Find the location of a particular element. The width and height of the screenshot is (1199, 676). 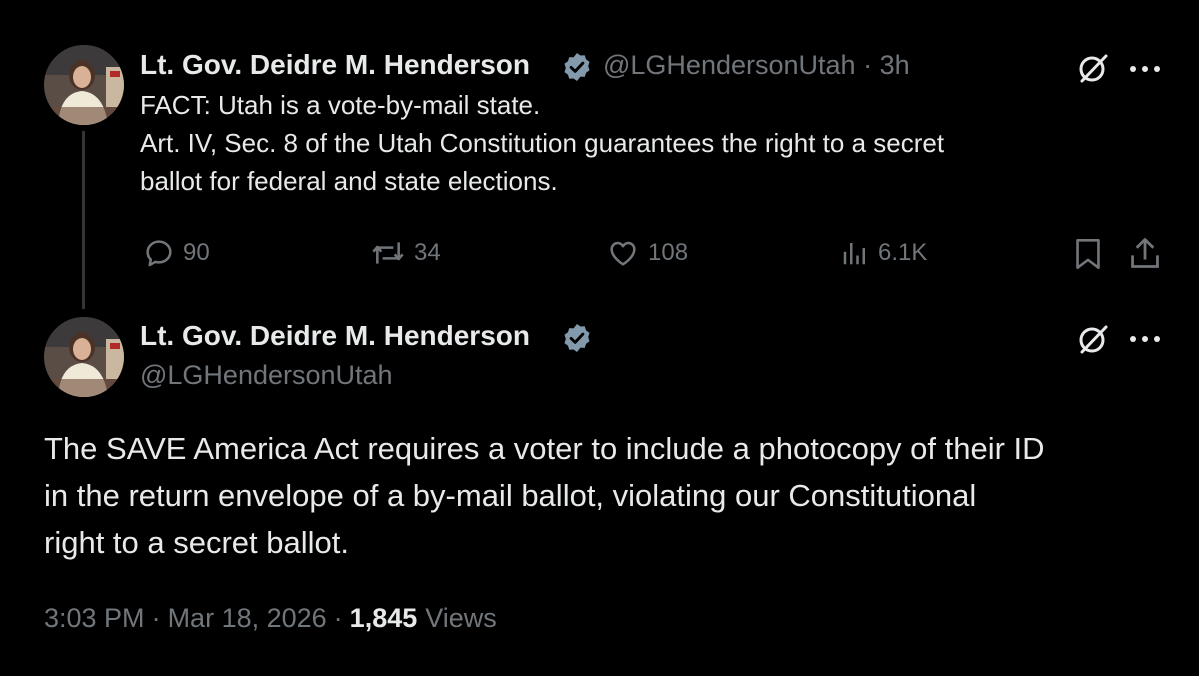

views-icon is located at coordinates (854, 254).